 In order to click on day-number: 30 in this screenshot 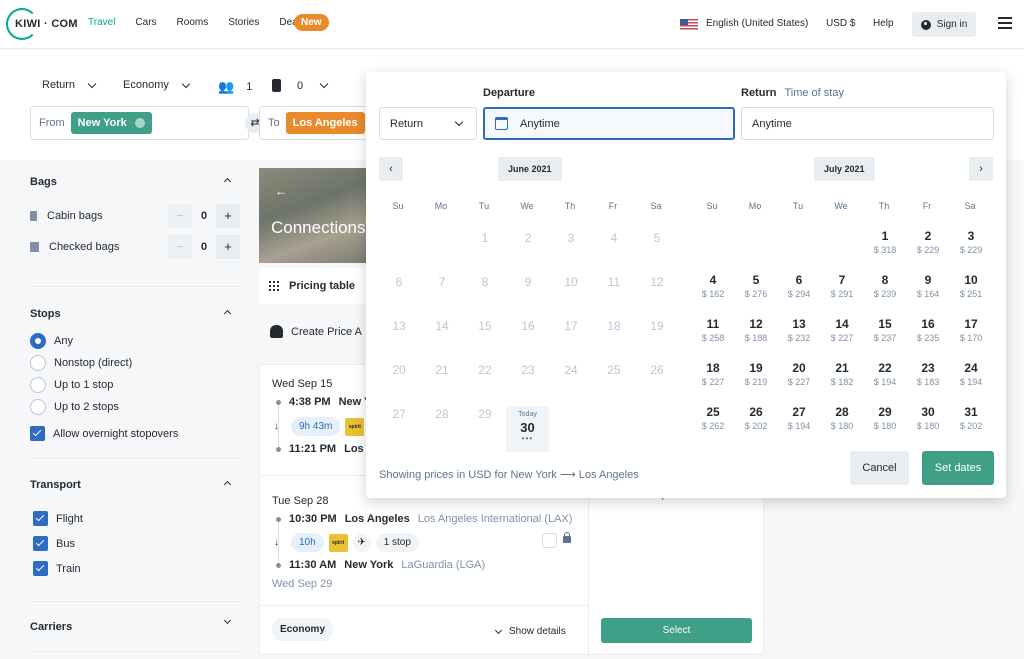, I will do `click(527, 427)`.